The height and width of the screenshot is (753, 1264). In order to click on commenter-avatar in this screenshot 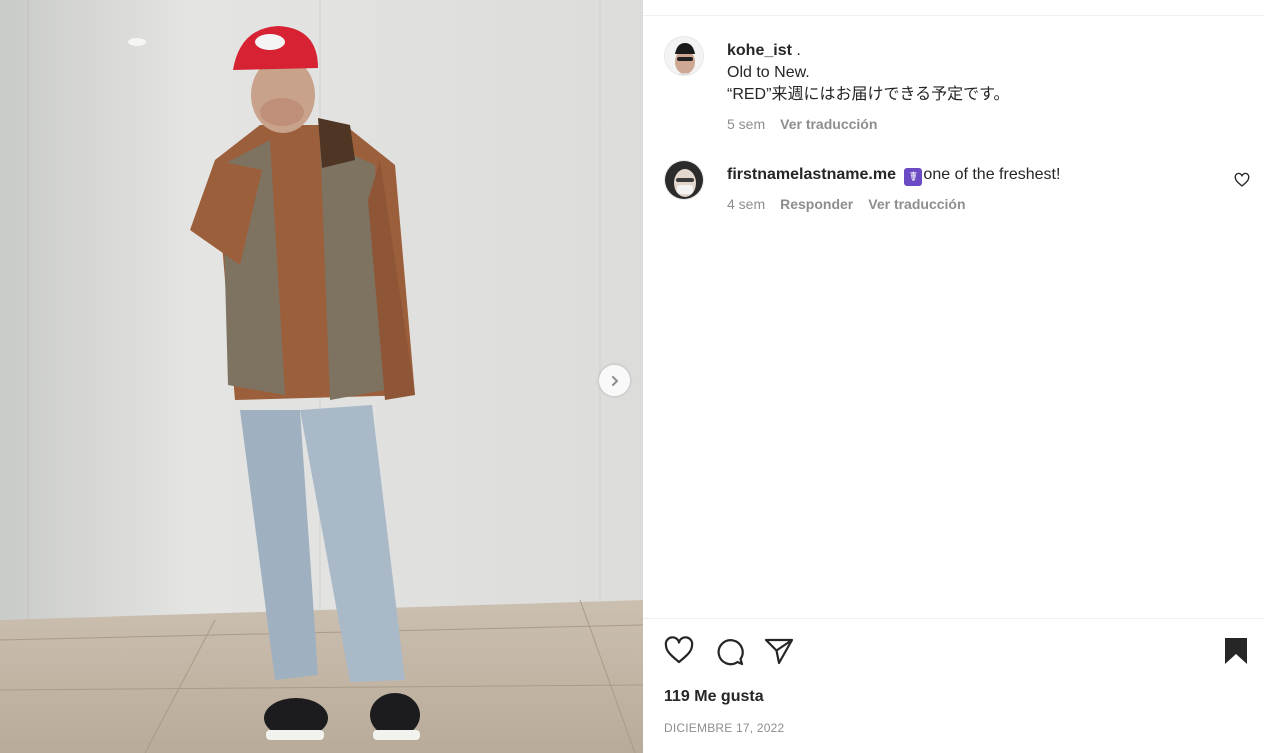, I will do `click(684, 180)`.